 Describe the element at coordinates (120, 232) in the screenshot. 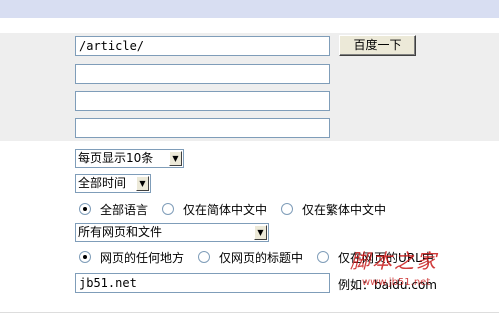

I see `file-type-value: 所有网页和文件` at that location.